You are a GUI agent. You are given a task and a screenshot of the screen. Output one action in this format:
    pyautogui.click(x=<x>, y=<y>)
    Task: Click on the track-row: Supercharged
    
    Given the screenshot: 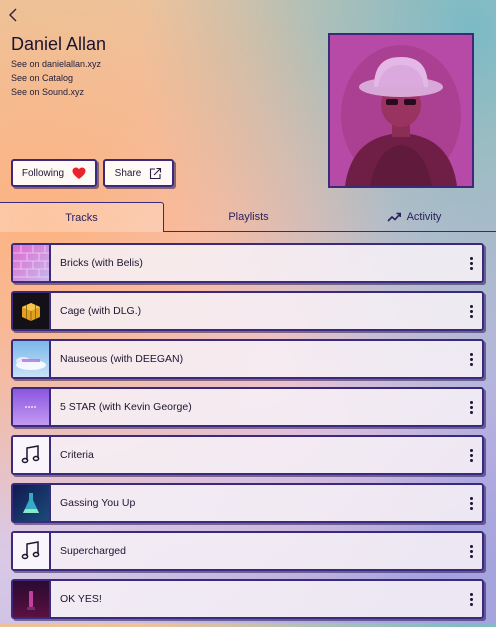 What is the action you would take?
    pyautogui.click(x=247, y=551)
    